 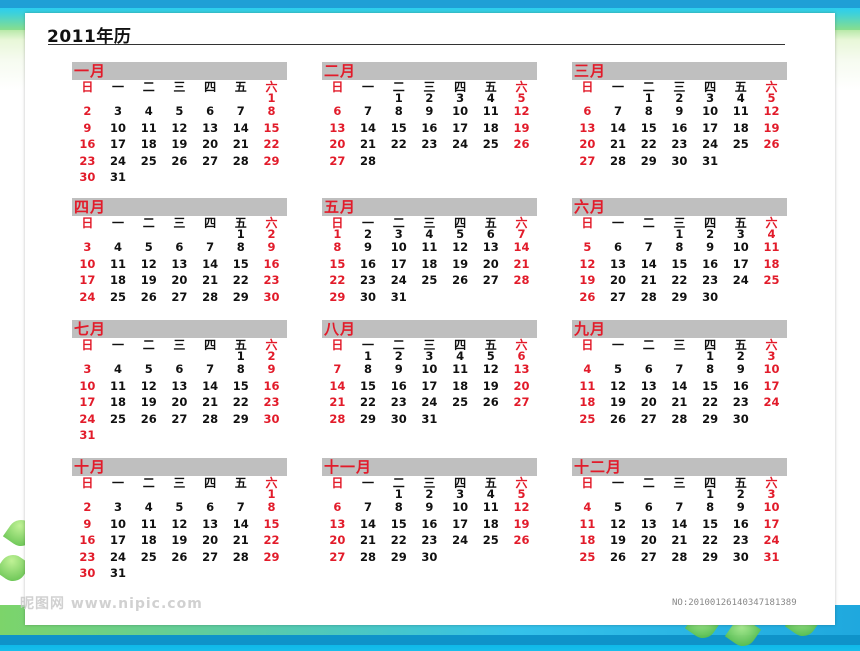 I want to click on month-name: 九月, so click(x=590, y=329).